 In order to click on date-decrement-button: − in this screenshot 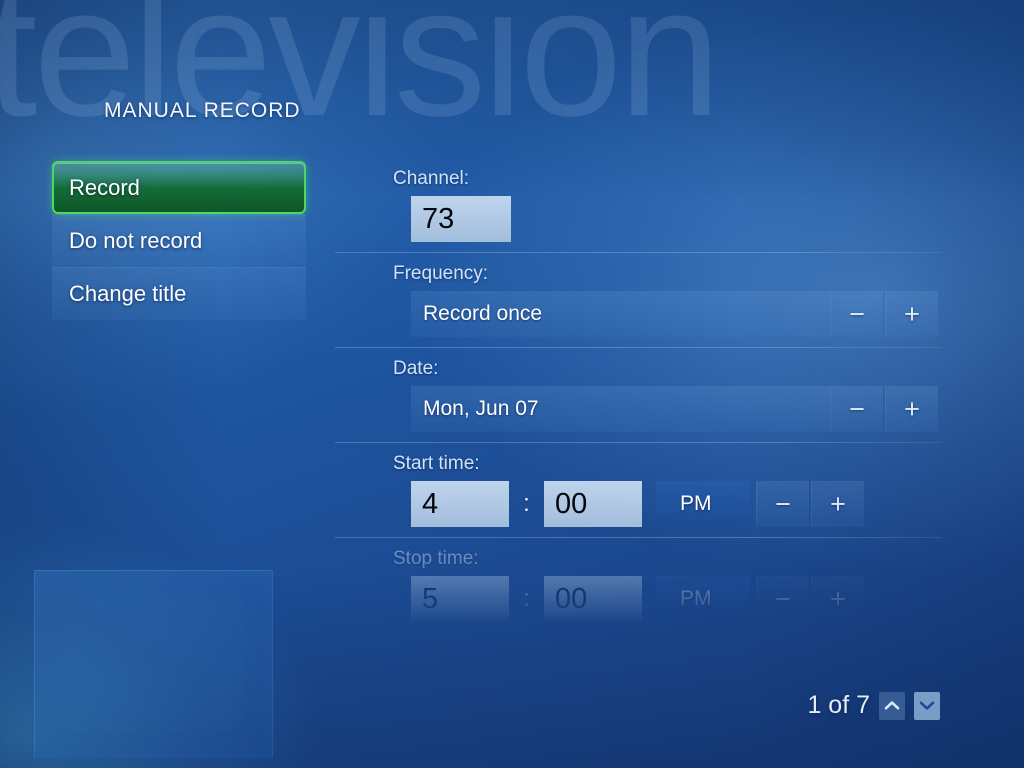, I will do `click(856, 409)`.